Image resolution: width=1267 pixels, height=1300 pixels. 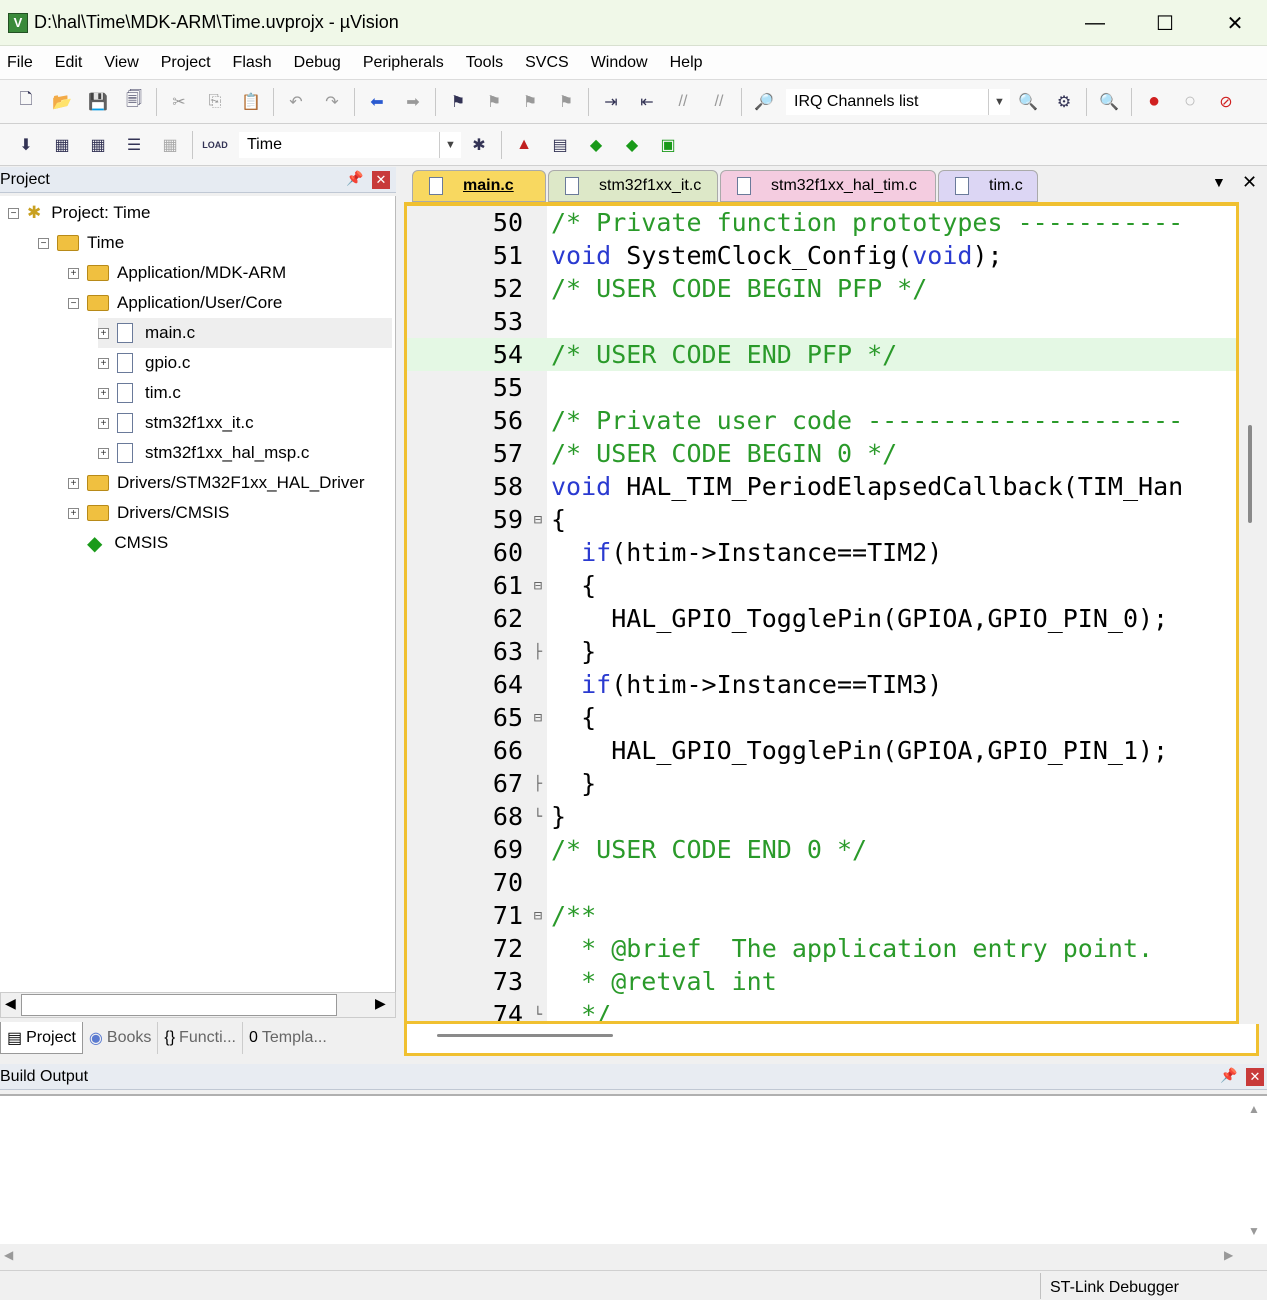 What do you see at coordinates (821, 915) in the screenshot?
I see `code-line: 71 ⊟ /**` at bounding box center [821, 915].